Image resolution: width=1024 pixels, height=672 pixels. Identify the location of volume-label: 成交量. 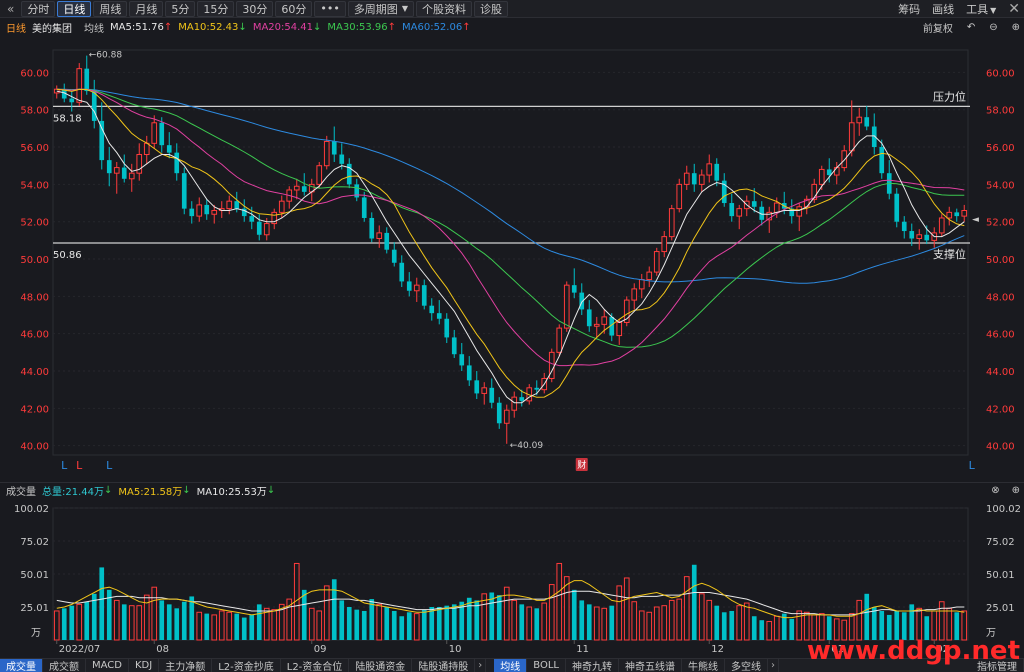
(21, 492).